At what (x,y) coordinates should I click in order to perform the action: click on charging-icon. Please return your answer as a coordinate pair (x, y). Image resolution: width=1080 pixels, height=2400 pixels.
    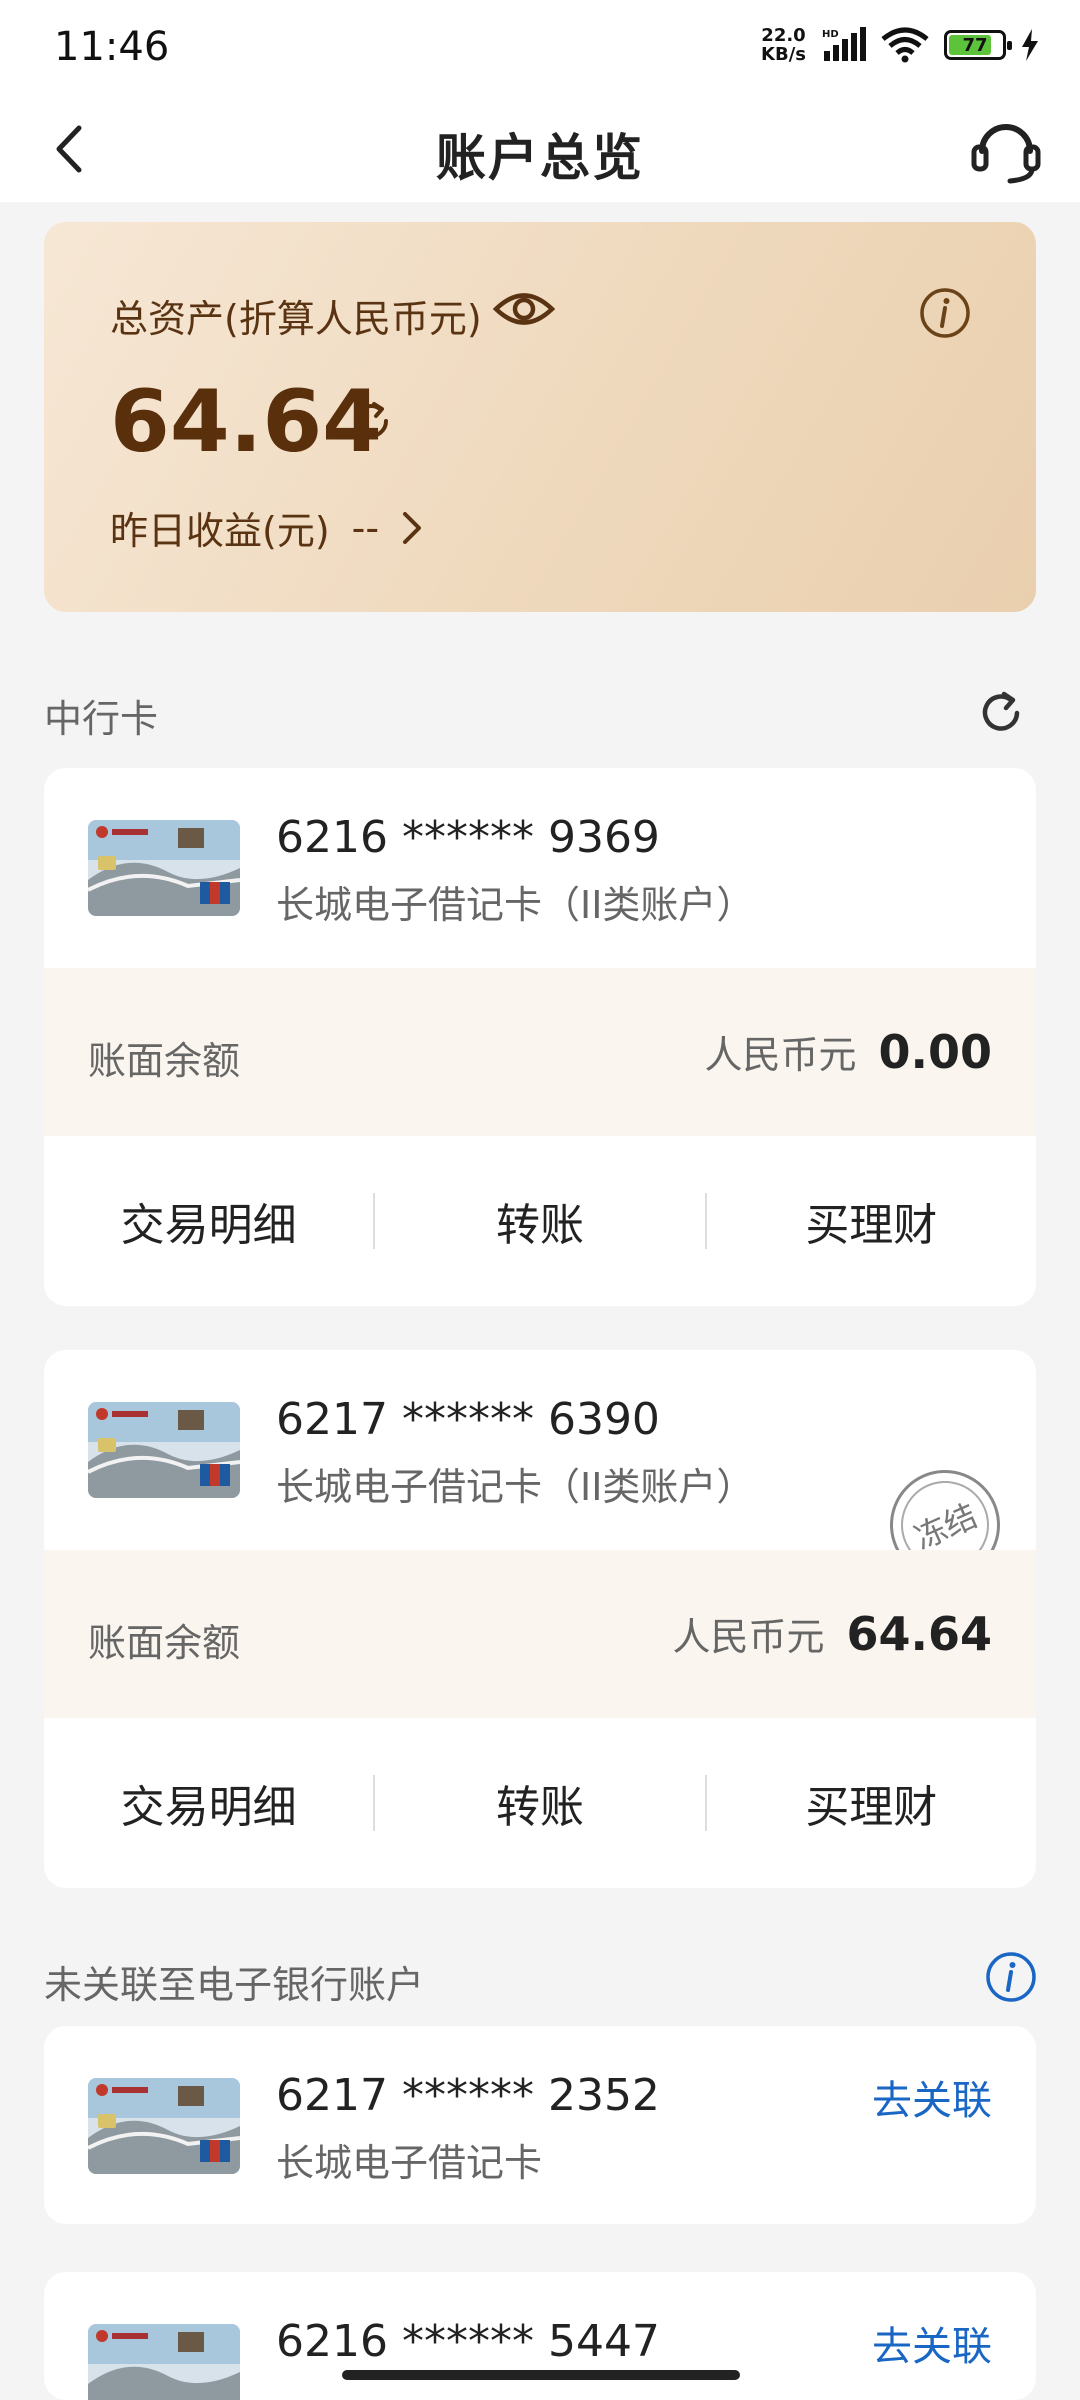
    Looking at the image, I should click on (1030, 45).